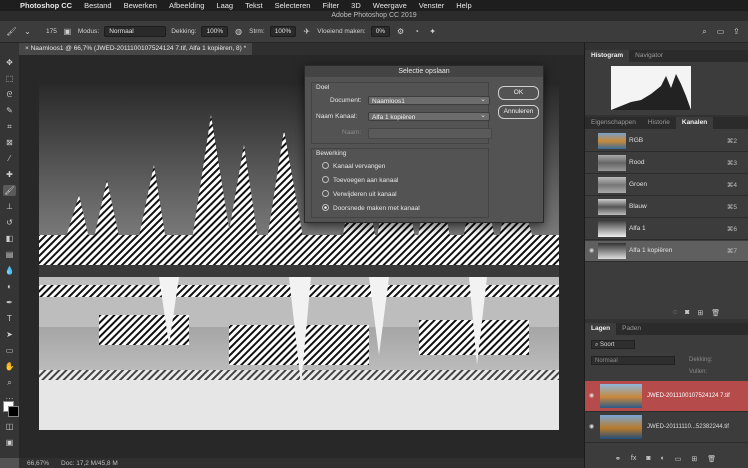 This screenshot has height=468, width=748. I want to click on radio-verwijderen: Verwijderen uit kanaal, so click(359, 194).